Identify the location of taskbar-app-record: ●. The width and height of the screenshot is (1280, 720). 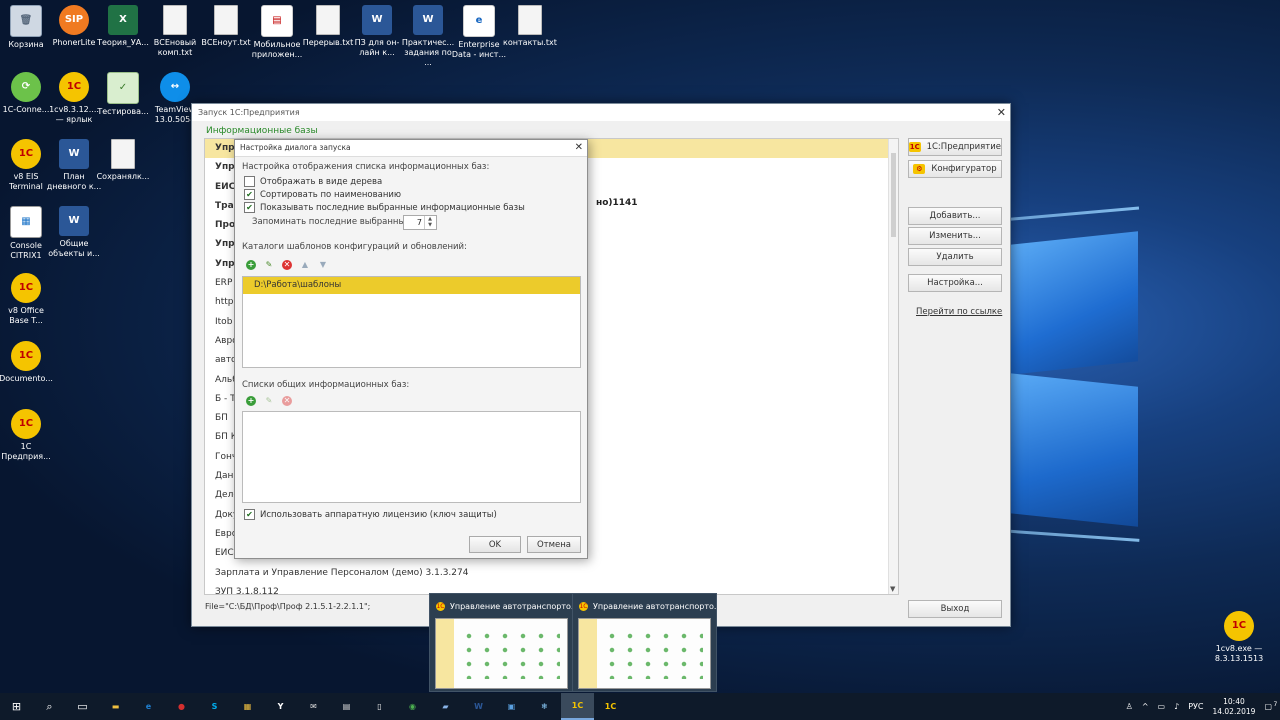
(181, 706).